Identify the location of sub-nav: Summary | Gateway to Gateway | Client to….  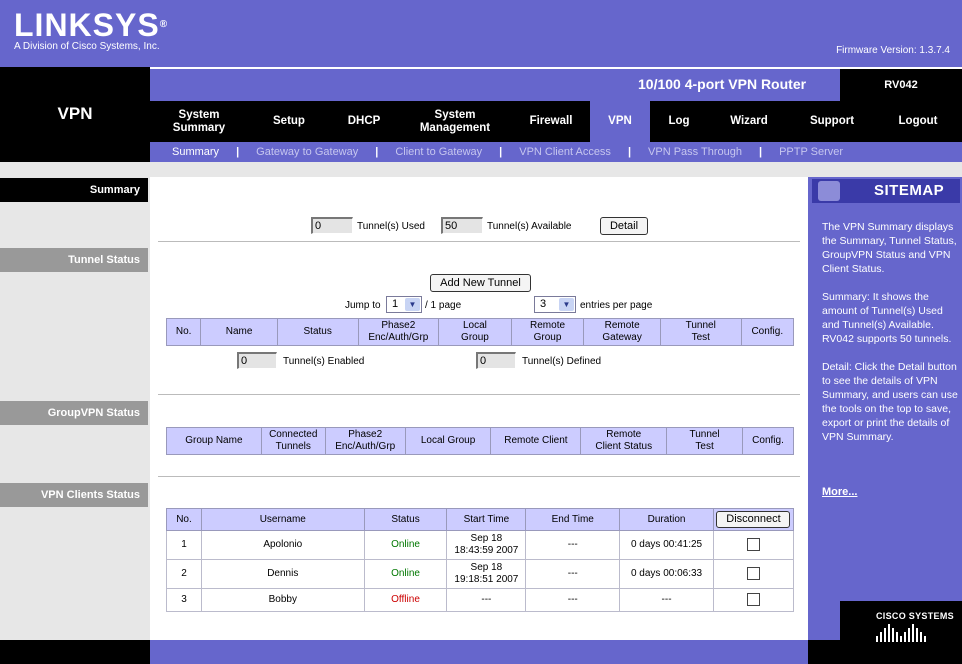
(556, 152).